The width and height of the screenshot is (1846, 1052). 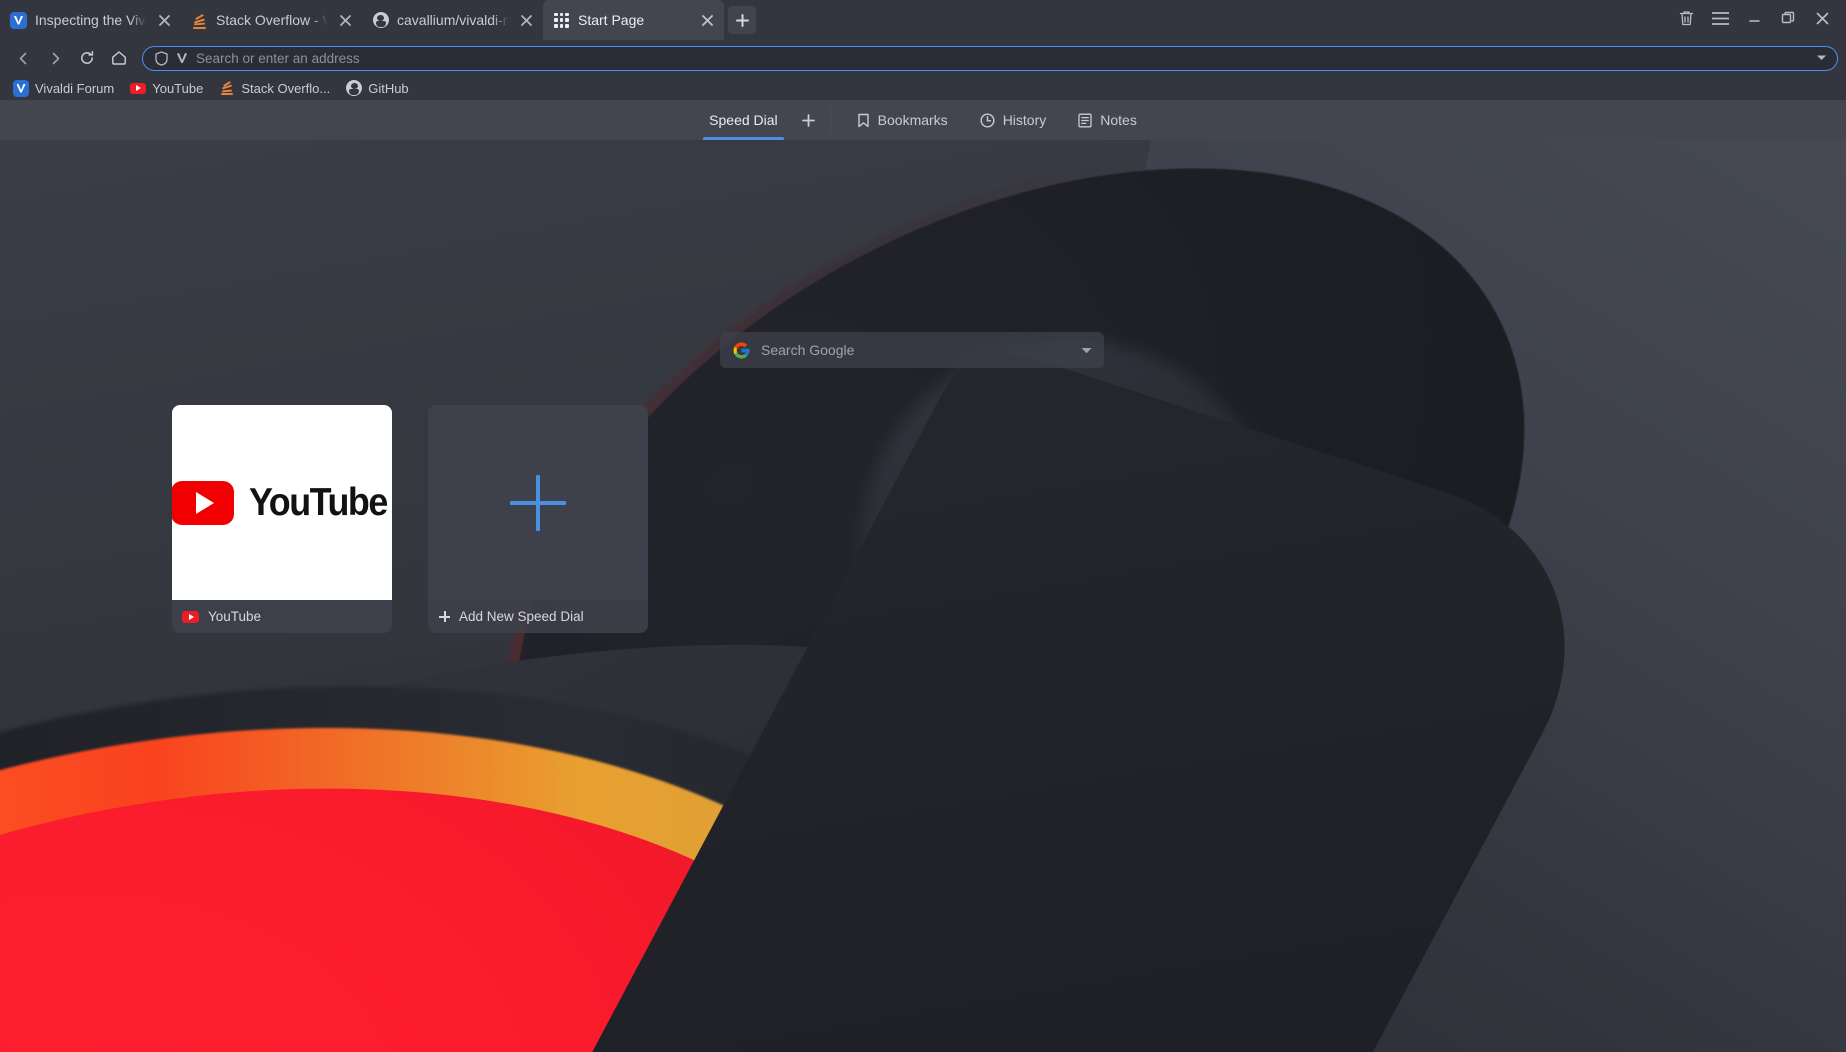 I want to click on tab-speed-dial: Speed Dial, so click(x=743, y=120).